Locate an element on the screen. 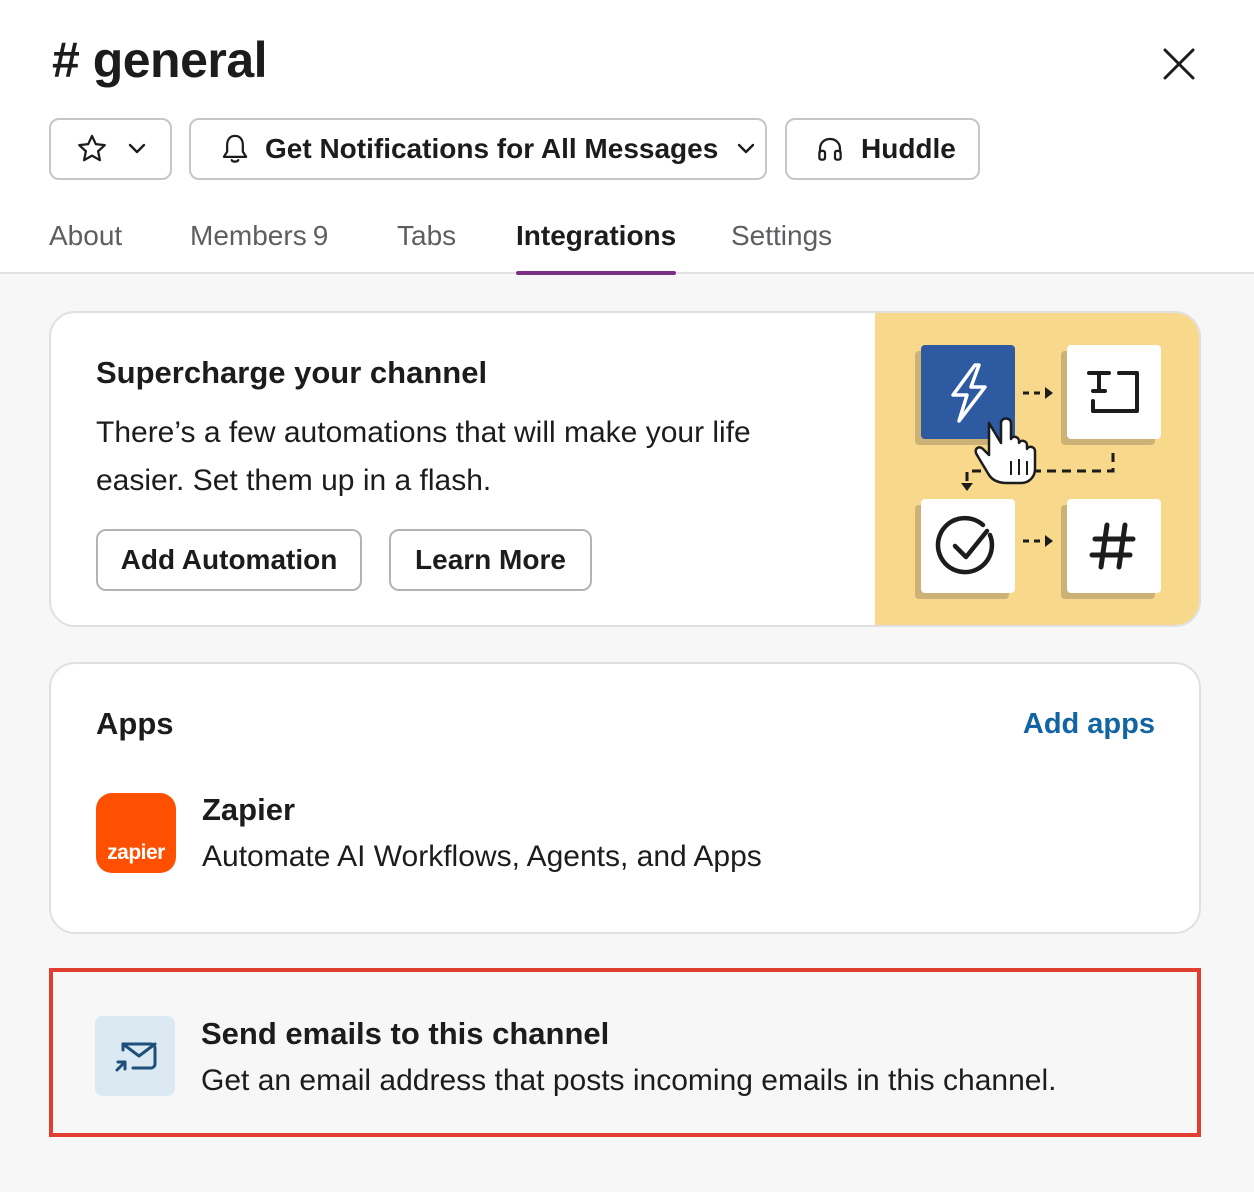 Image resolution: width=1254 pixels, height=1192 pixels. tab-tabs: Tabs is located at coordinates (426, 243).